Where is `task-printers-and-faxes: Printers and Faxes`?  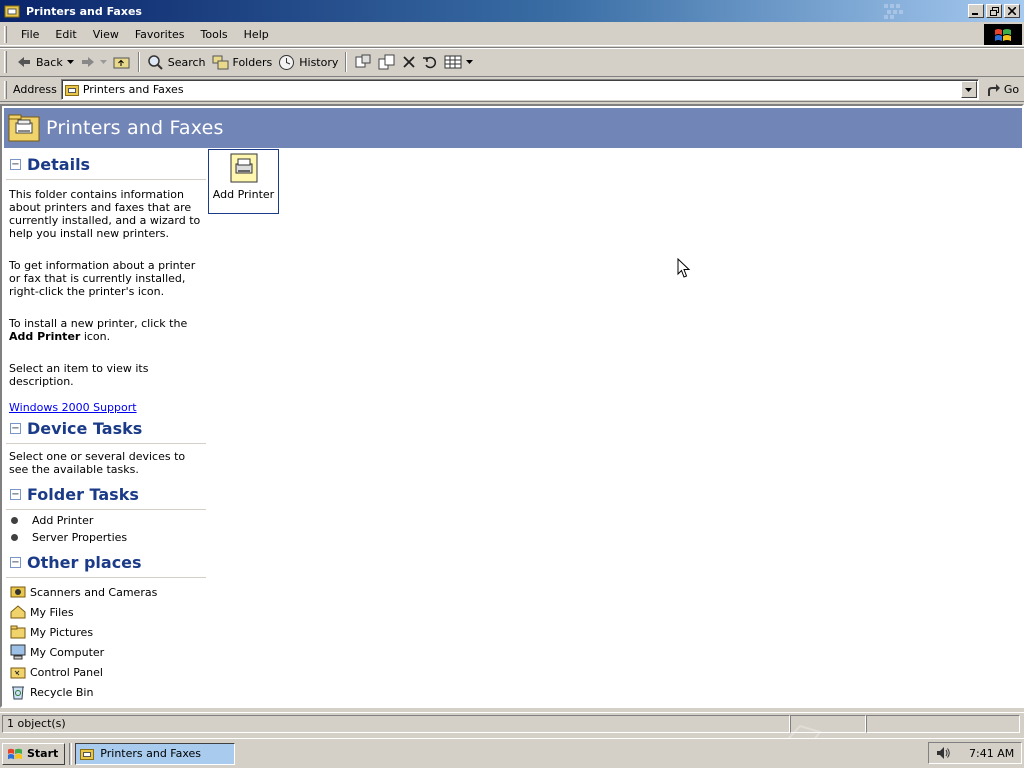
task-printers-and-faxes: Printers and Faxes is located at coordinates (155, 753).